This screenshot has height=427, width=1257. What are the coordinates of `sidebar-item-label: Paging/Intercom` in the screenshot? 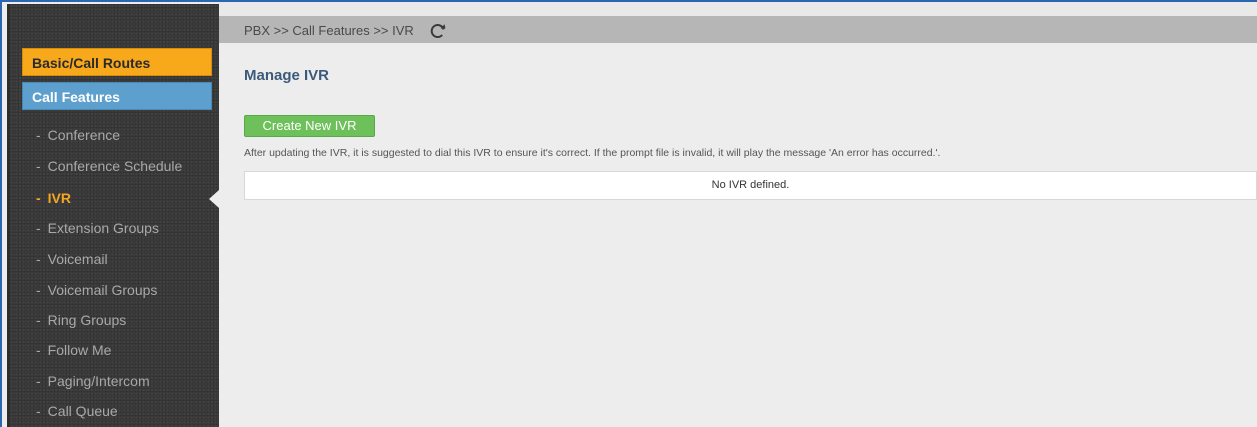 It's located at (98, 381).